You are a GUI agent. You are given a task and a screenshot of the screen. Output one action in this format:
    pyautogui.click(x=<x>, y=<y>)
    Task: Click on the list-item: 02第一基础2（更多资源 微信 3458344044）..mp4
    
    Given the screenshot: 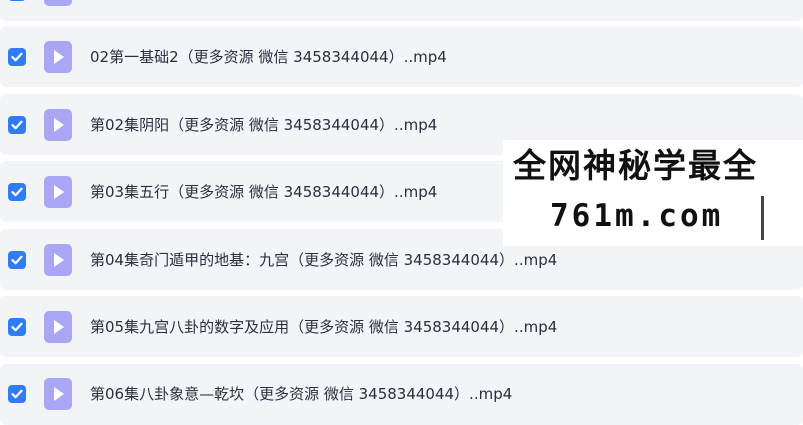 What is the action you would take?
    pyautogui.click(x=401, y=56)
    